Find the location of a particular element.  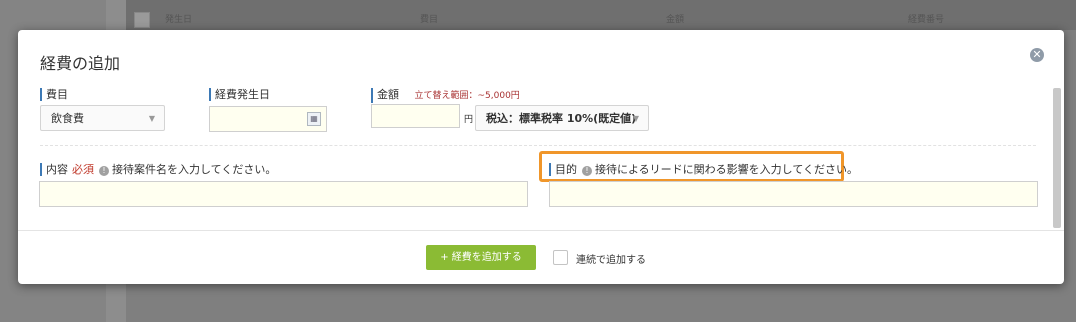

background-column-category: 費目 is located at coordinates (429, 20).